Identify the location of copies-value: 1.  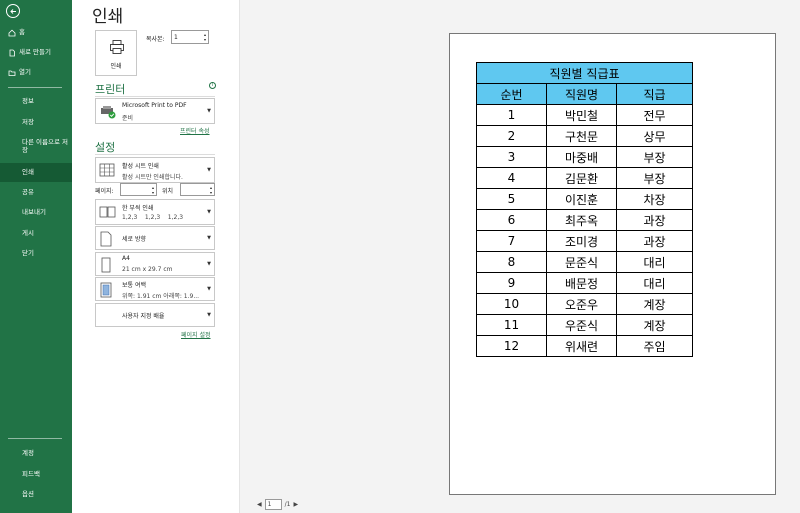
(176, 37).